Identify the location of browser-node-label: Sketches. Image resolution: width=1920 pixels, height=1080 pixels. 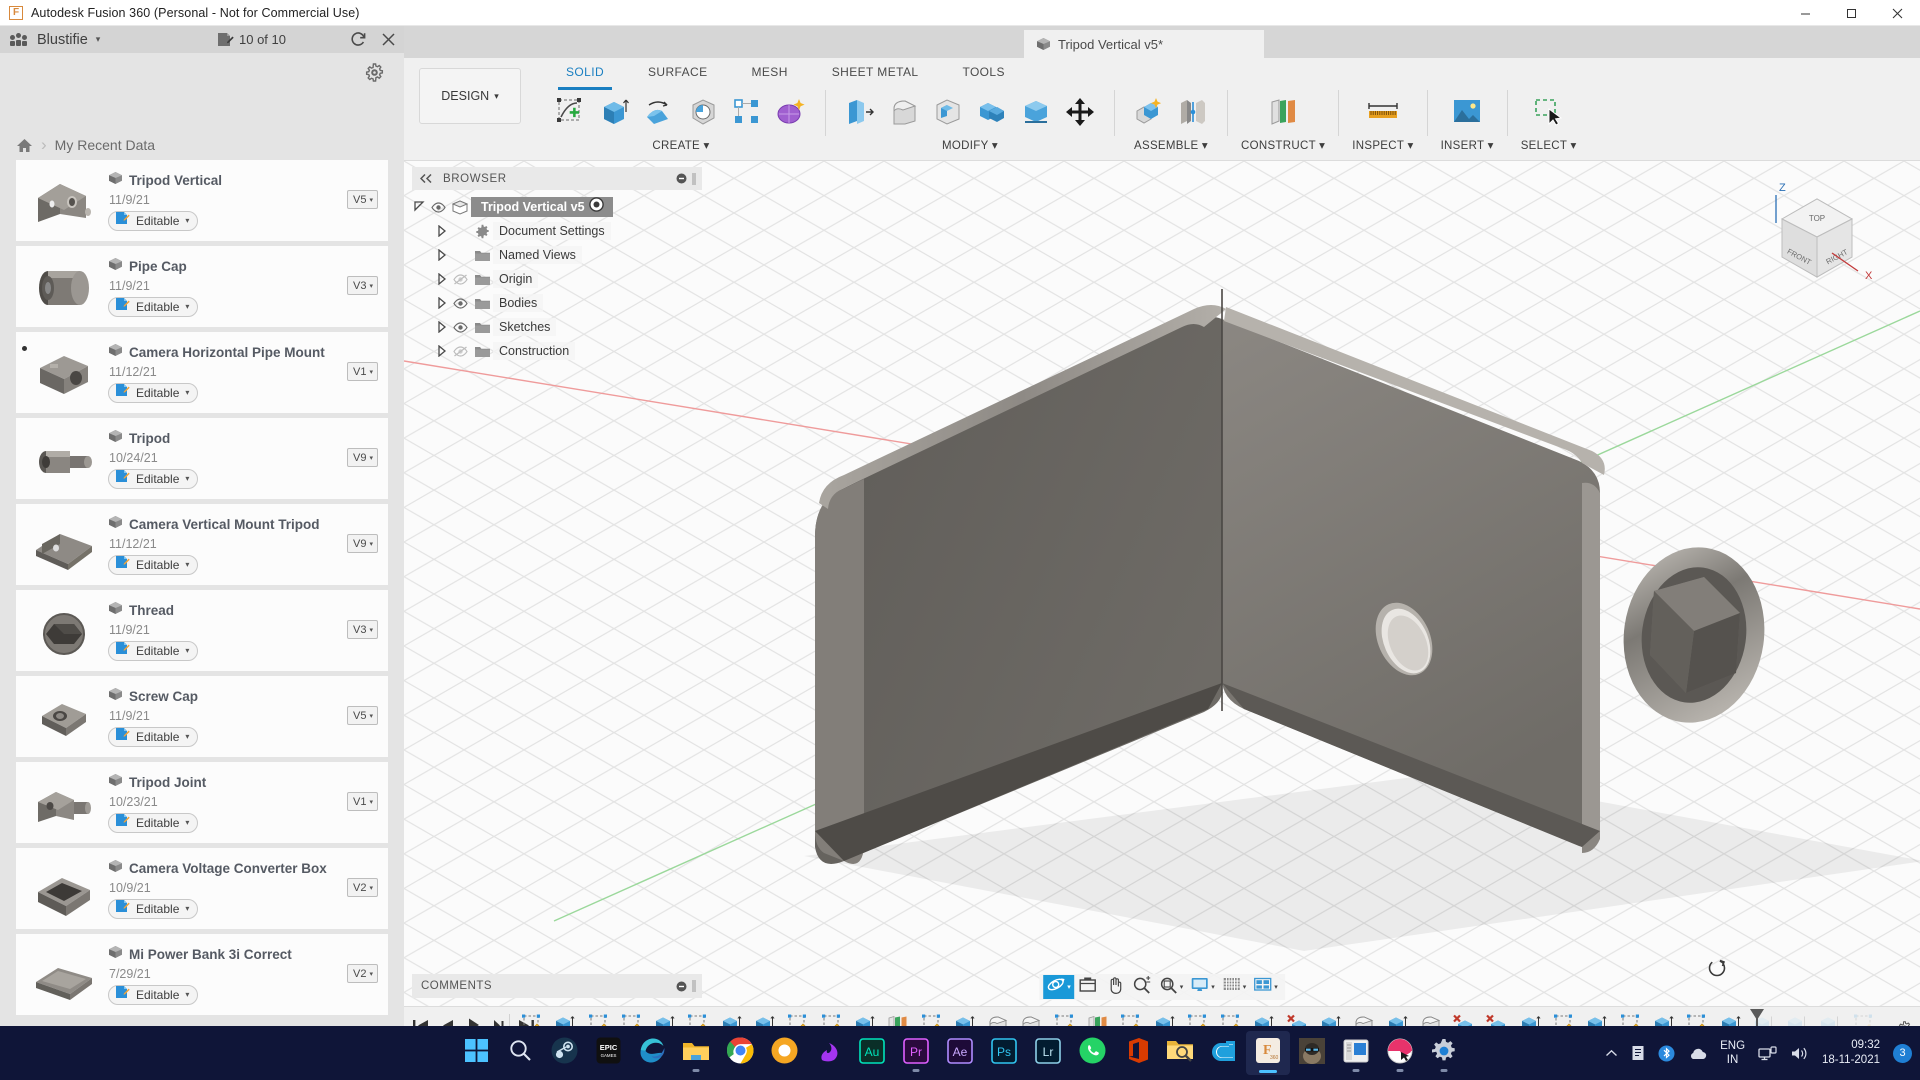
(525, 327).